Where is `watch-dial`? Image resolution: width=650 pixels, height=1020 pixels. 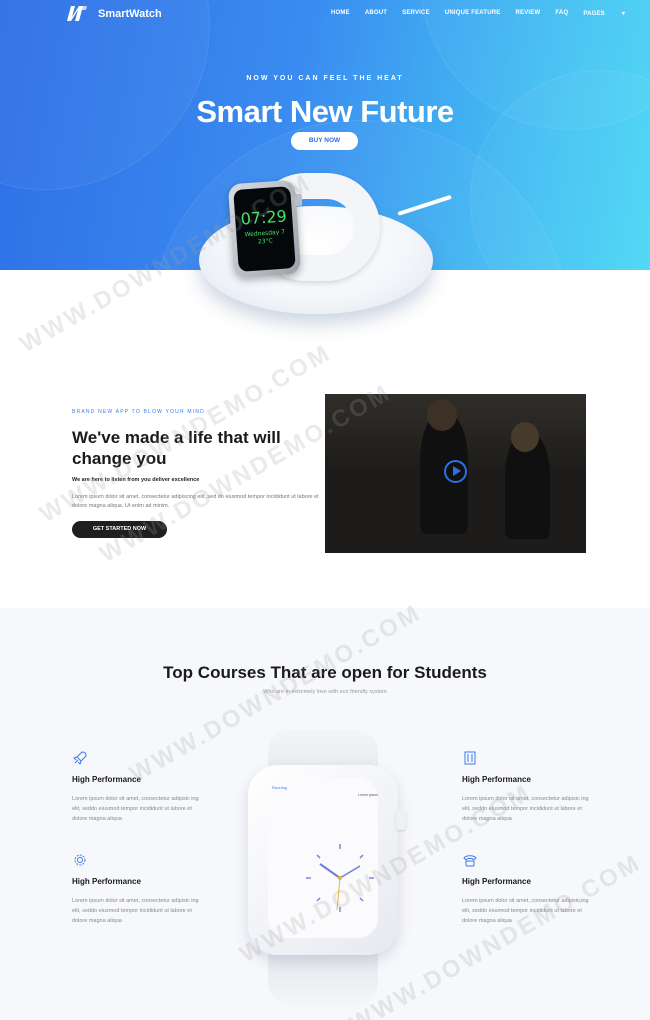
watch-dial is located at coordinates (340, 878).